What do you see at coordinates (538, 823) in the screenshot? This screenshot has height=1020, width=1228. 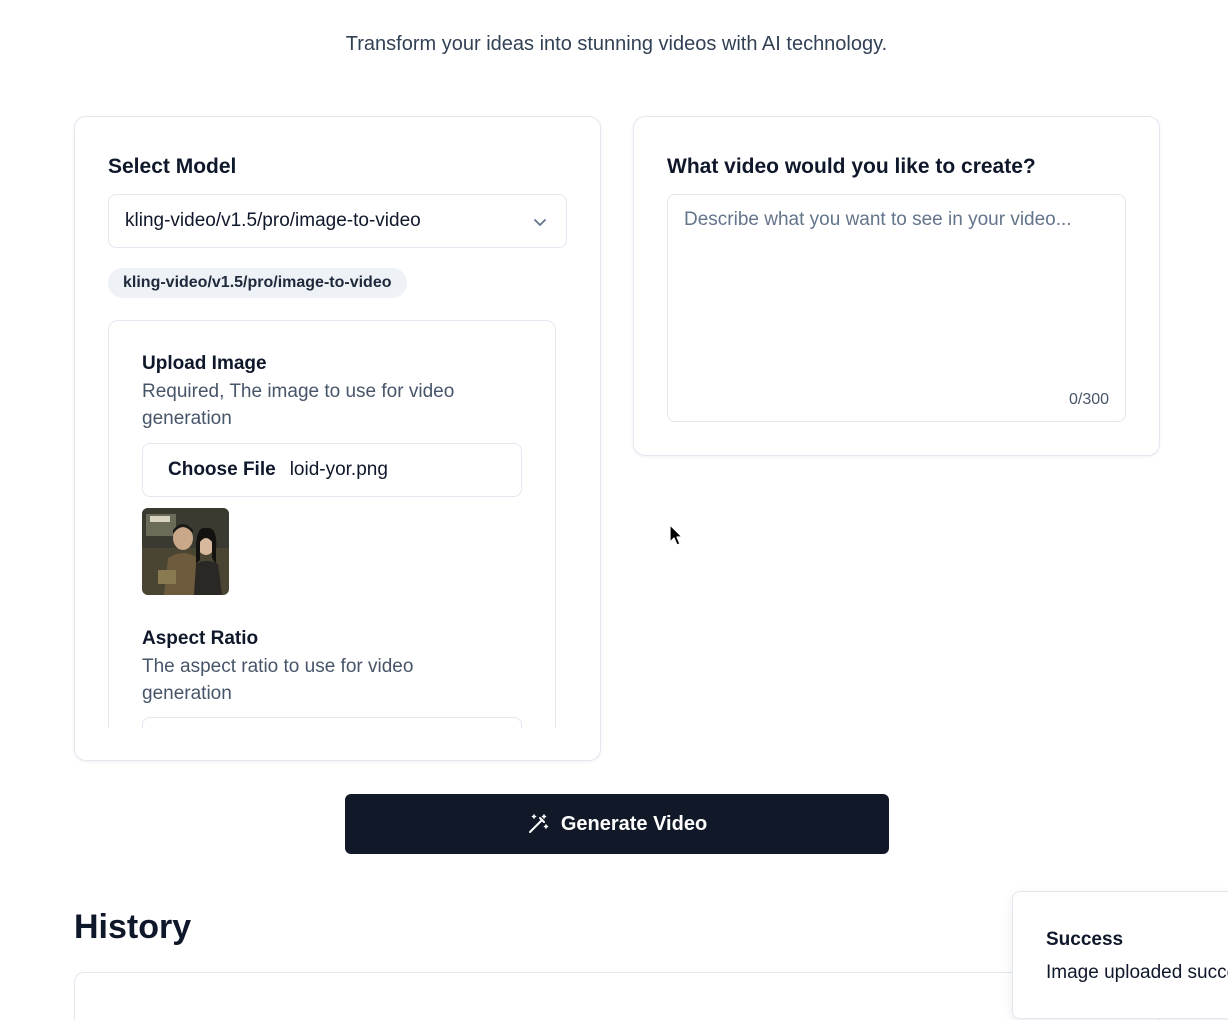 I see `magic-wand-icon` at bounding box center [538, 823].